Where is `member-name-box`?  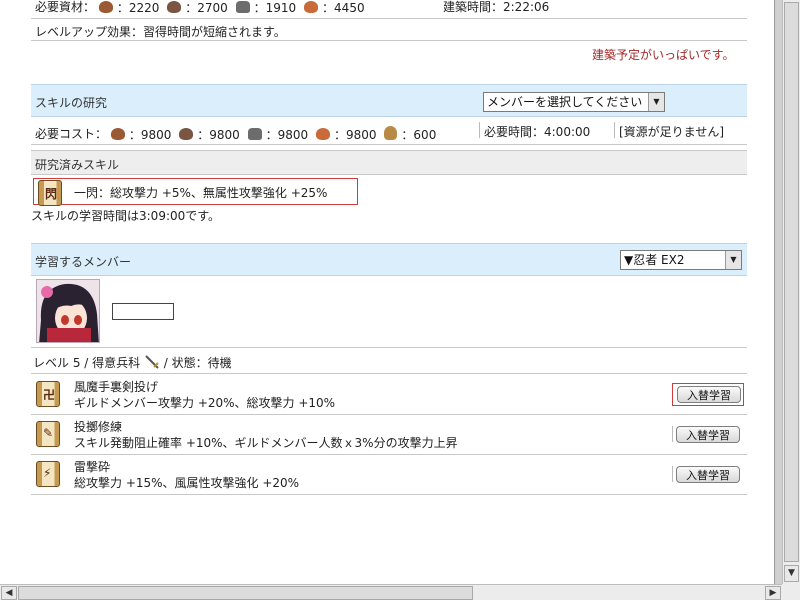
member-name-box is located at coordinates (143, 311).